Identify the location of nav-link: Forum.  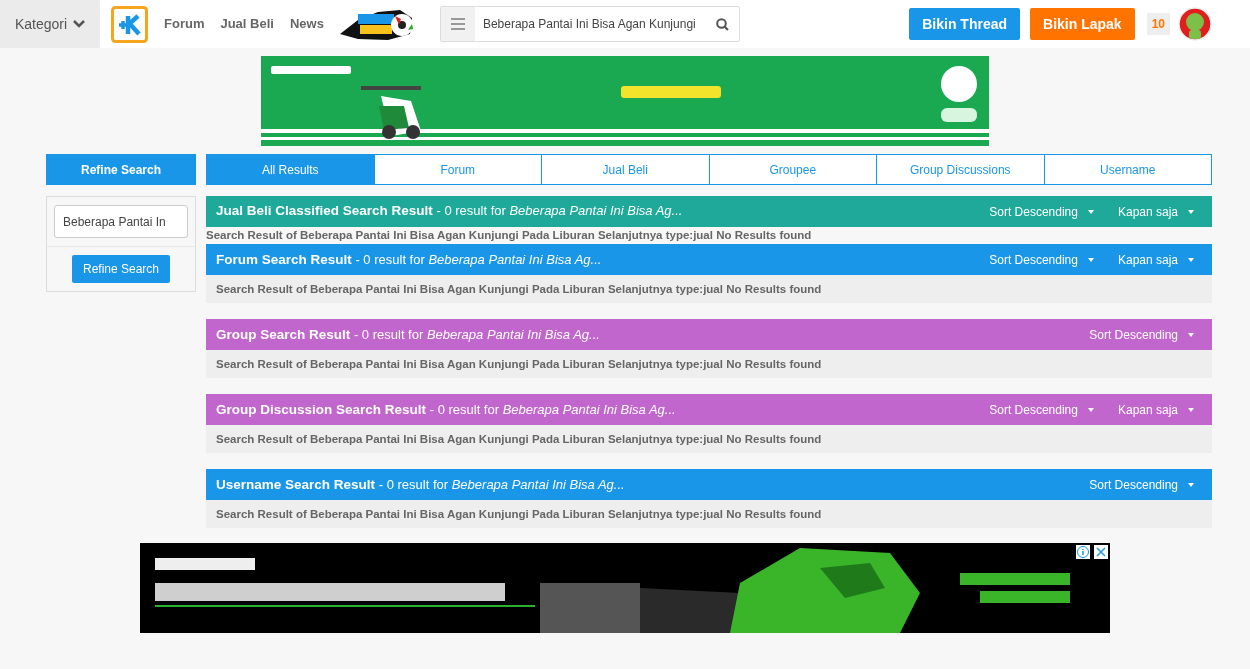
(184, 24).